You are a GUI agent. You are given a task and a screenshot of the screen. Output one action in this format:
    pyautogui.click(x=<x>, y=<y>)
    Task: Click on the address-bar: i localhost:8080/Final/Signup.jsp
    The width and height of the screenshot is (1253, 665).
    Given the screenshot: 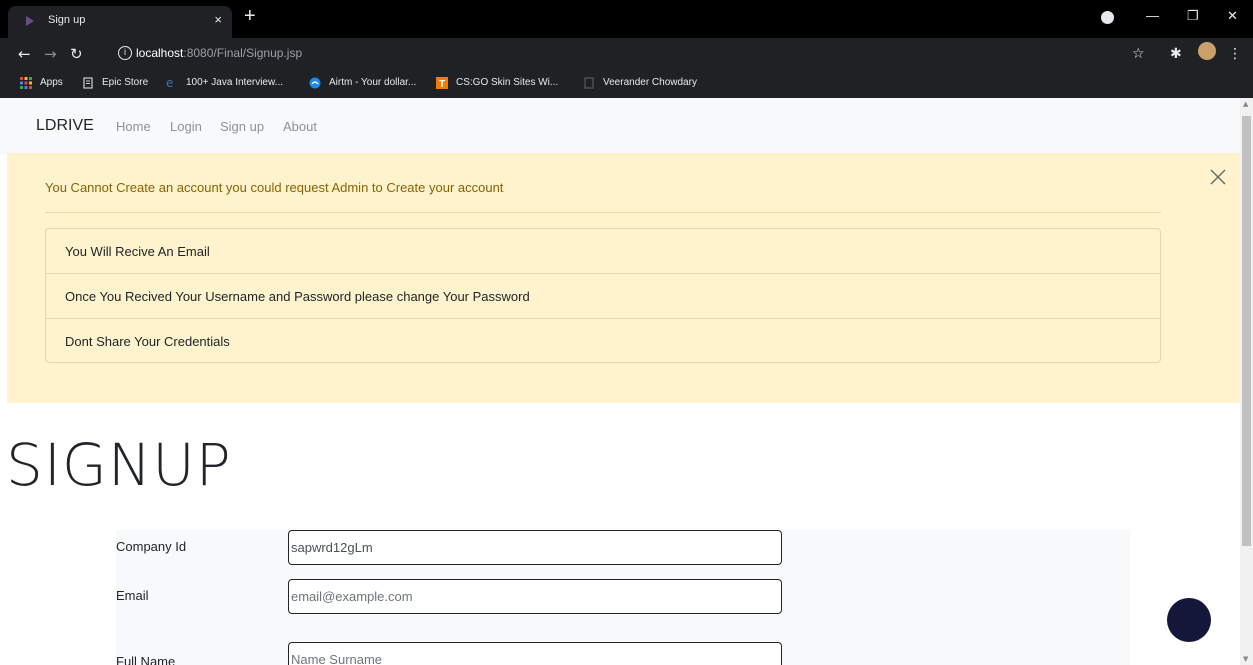 What is the action you would take?
    pyautogui.click(x=634, y=54)
    